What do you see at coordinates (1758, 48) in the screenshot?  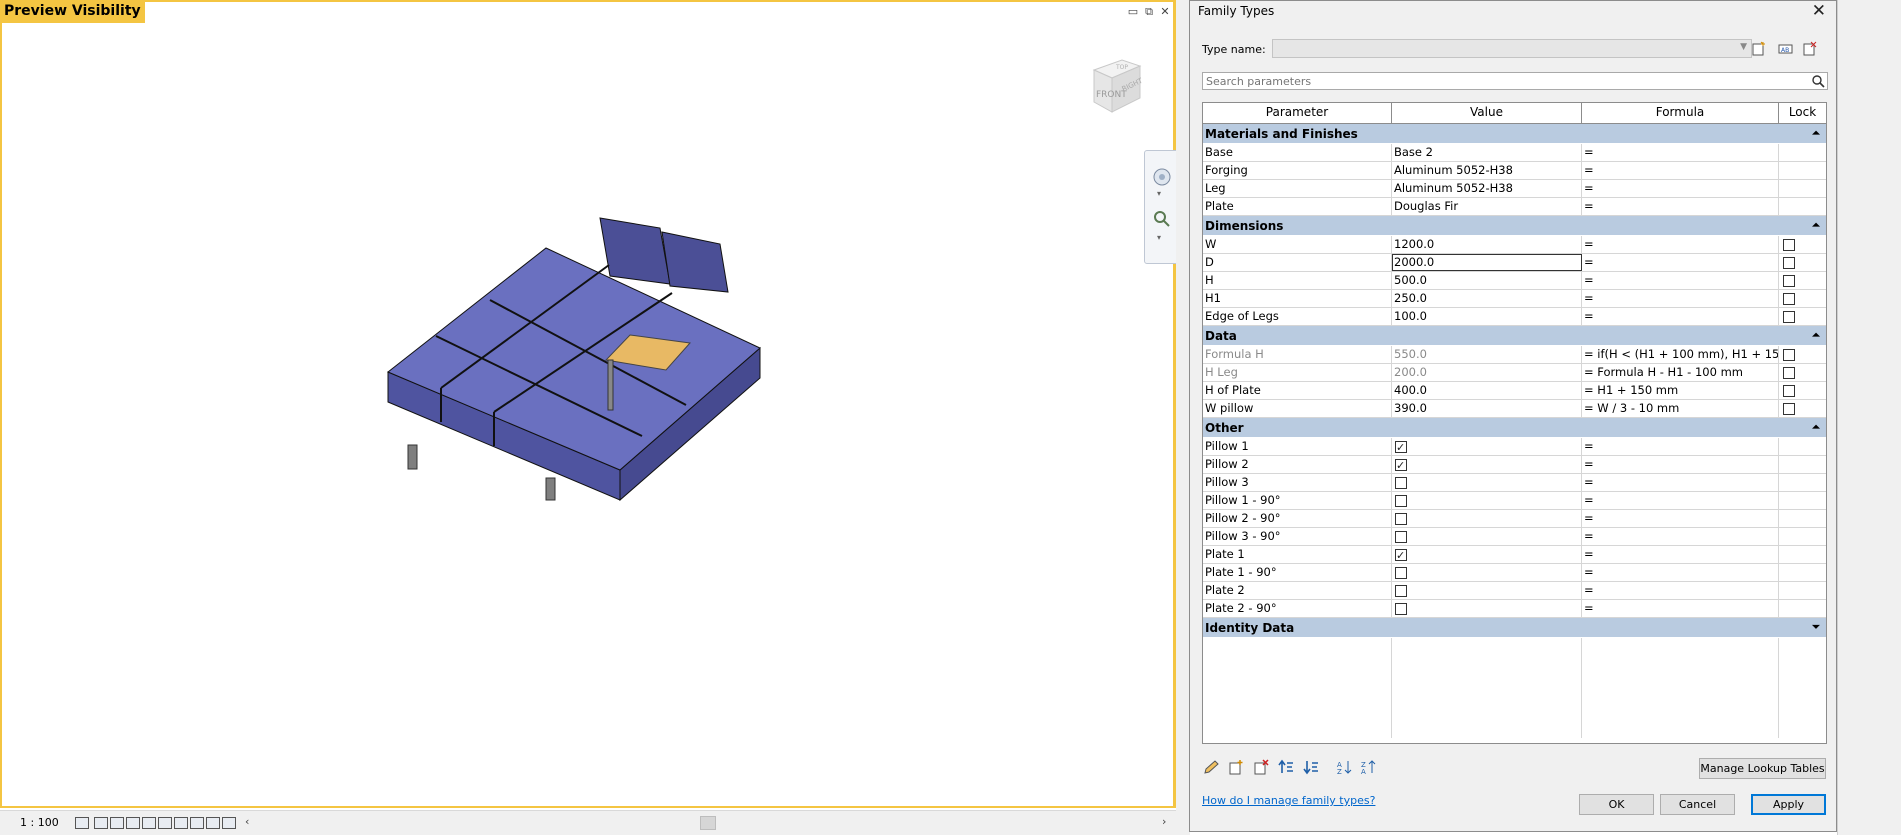 I see `new-type-icon` at bounding box center [1758, 48].